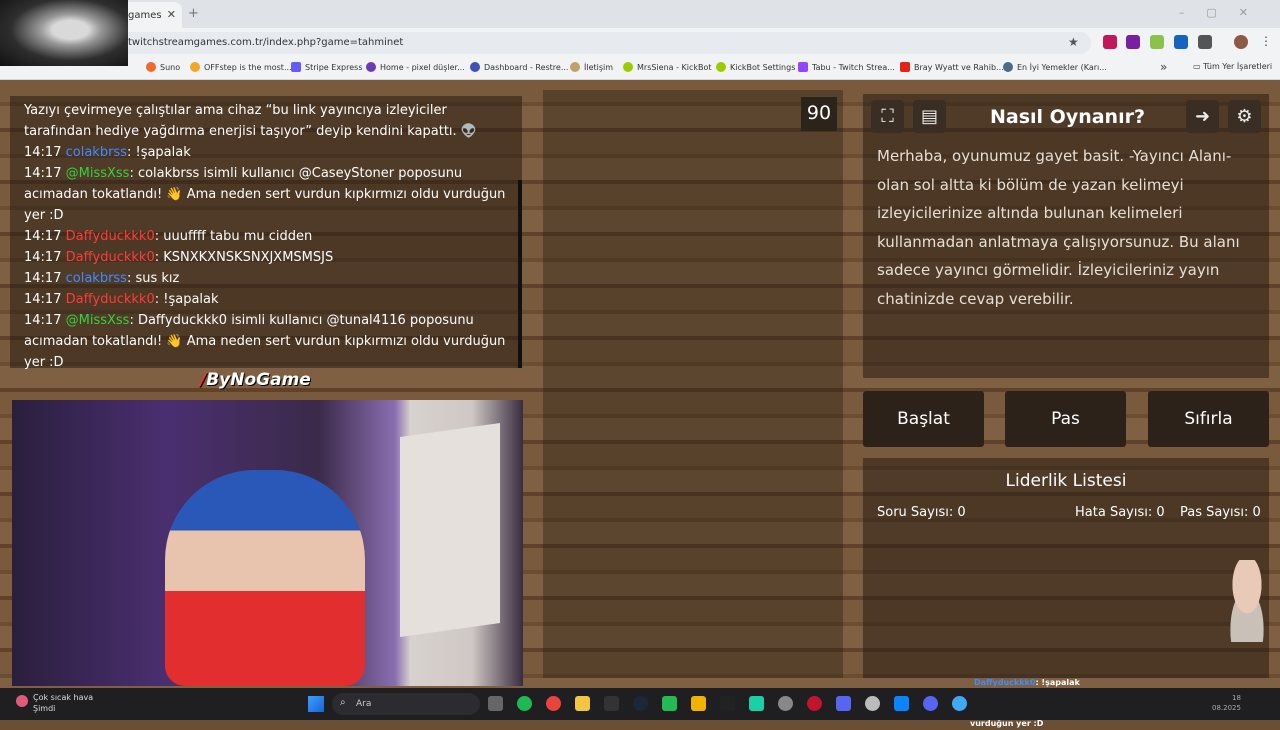 This screenshot has width=1280, height=730. What do you see at coordinates (611, 703) in the screenshot?
I see `epic-games-icon` at bounding box center [611, 703].